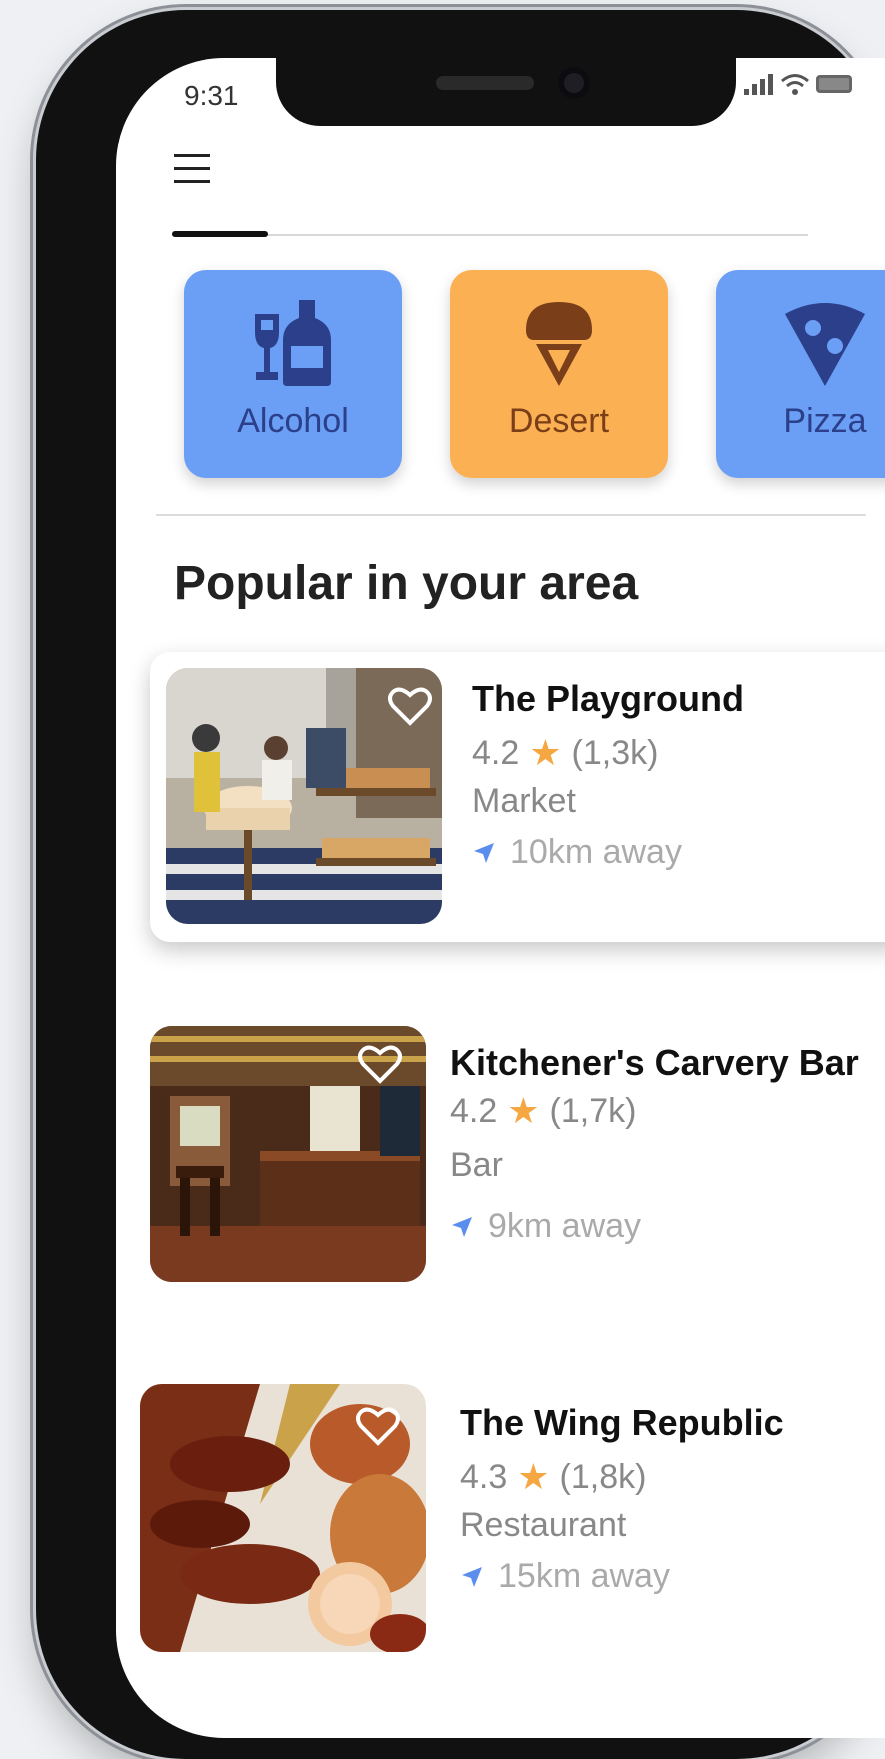  Describe the element at coordinates (834, 84) in the screenshot. I see `battery-icon` at that location.